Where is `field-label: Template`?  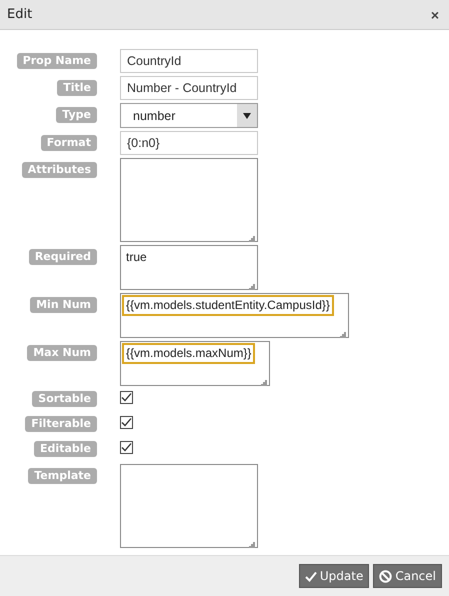
field-label: Template is located at coordinates (62, 476).